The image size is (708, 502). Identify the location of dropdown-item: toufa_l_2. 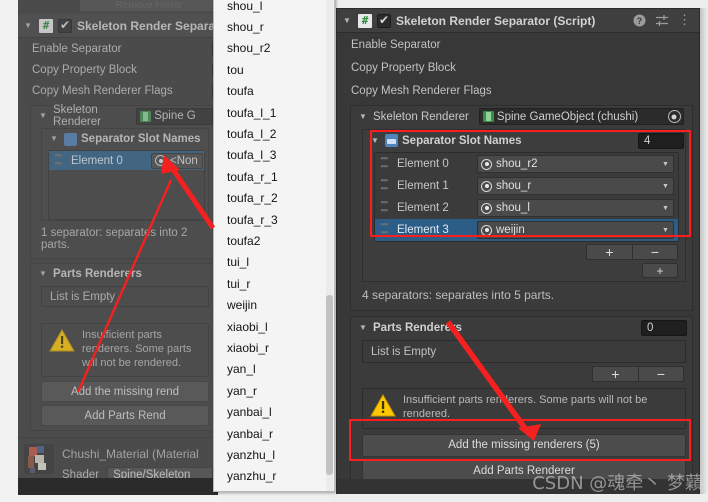
(274, 133).